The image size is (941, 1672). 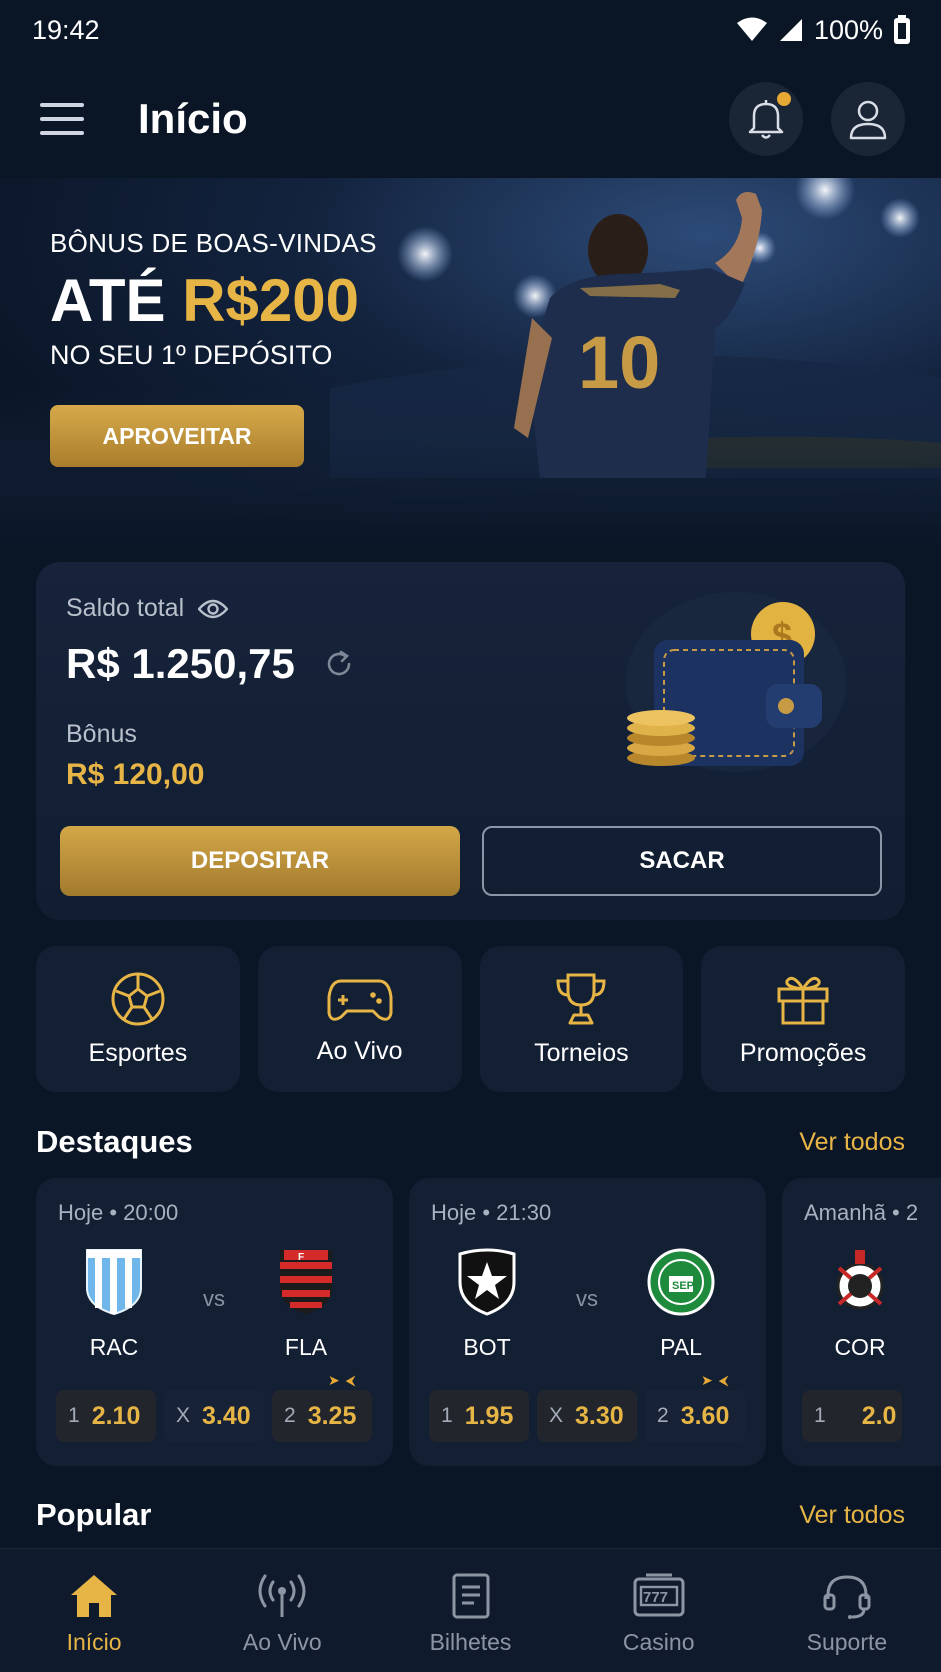 What do you see at coordinates (213, 300) in the screenshot?
I see `banner-headline: ATÉ R$200` at bounding box center [213, 300].